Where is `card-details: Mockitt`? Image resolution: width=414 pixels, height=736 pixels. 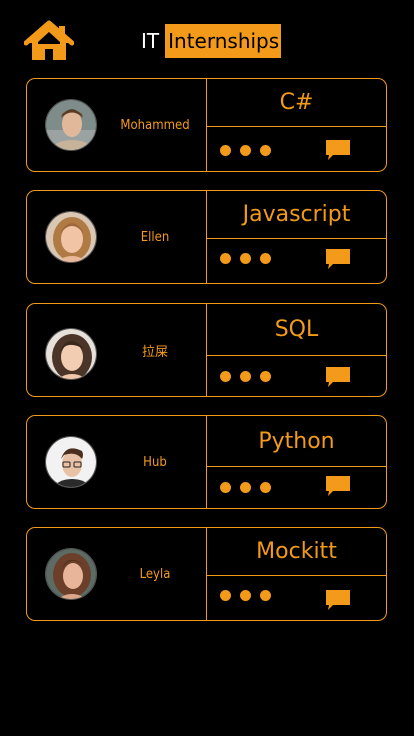 card-details: Mockitt is located at coordinates (296, 574).